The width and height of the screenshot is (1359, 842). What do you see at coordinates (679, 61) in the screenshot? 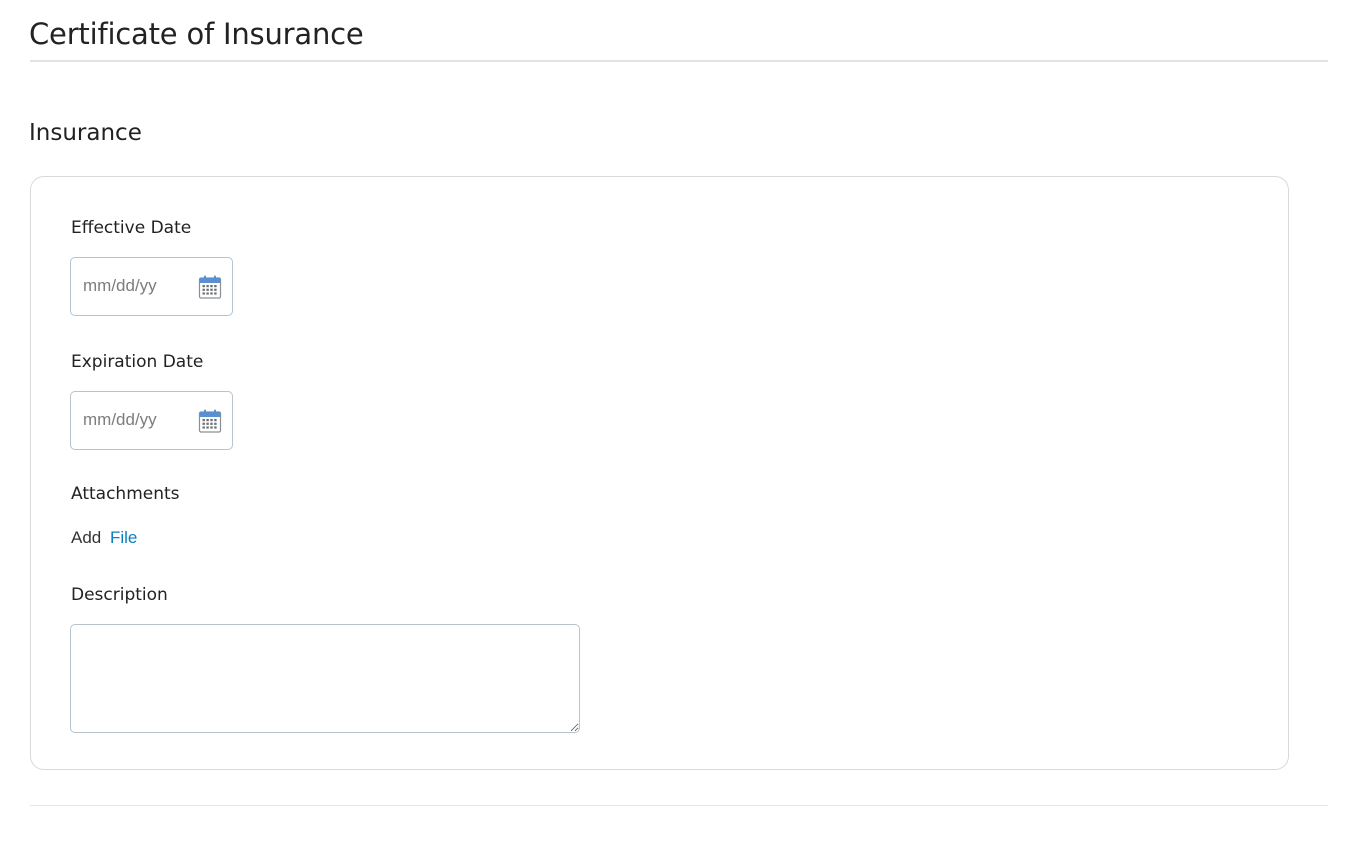
I see `title-divider` at bounding box center [679, 61].